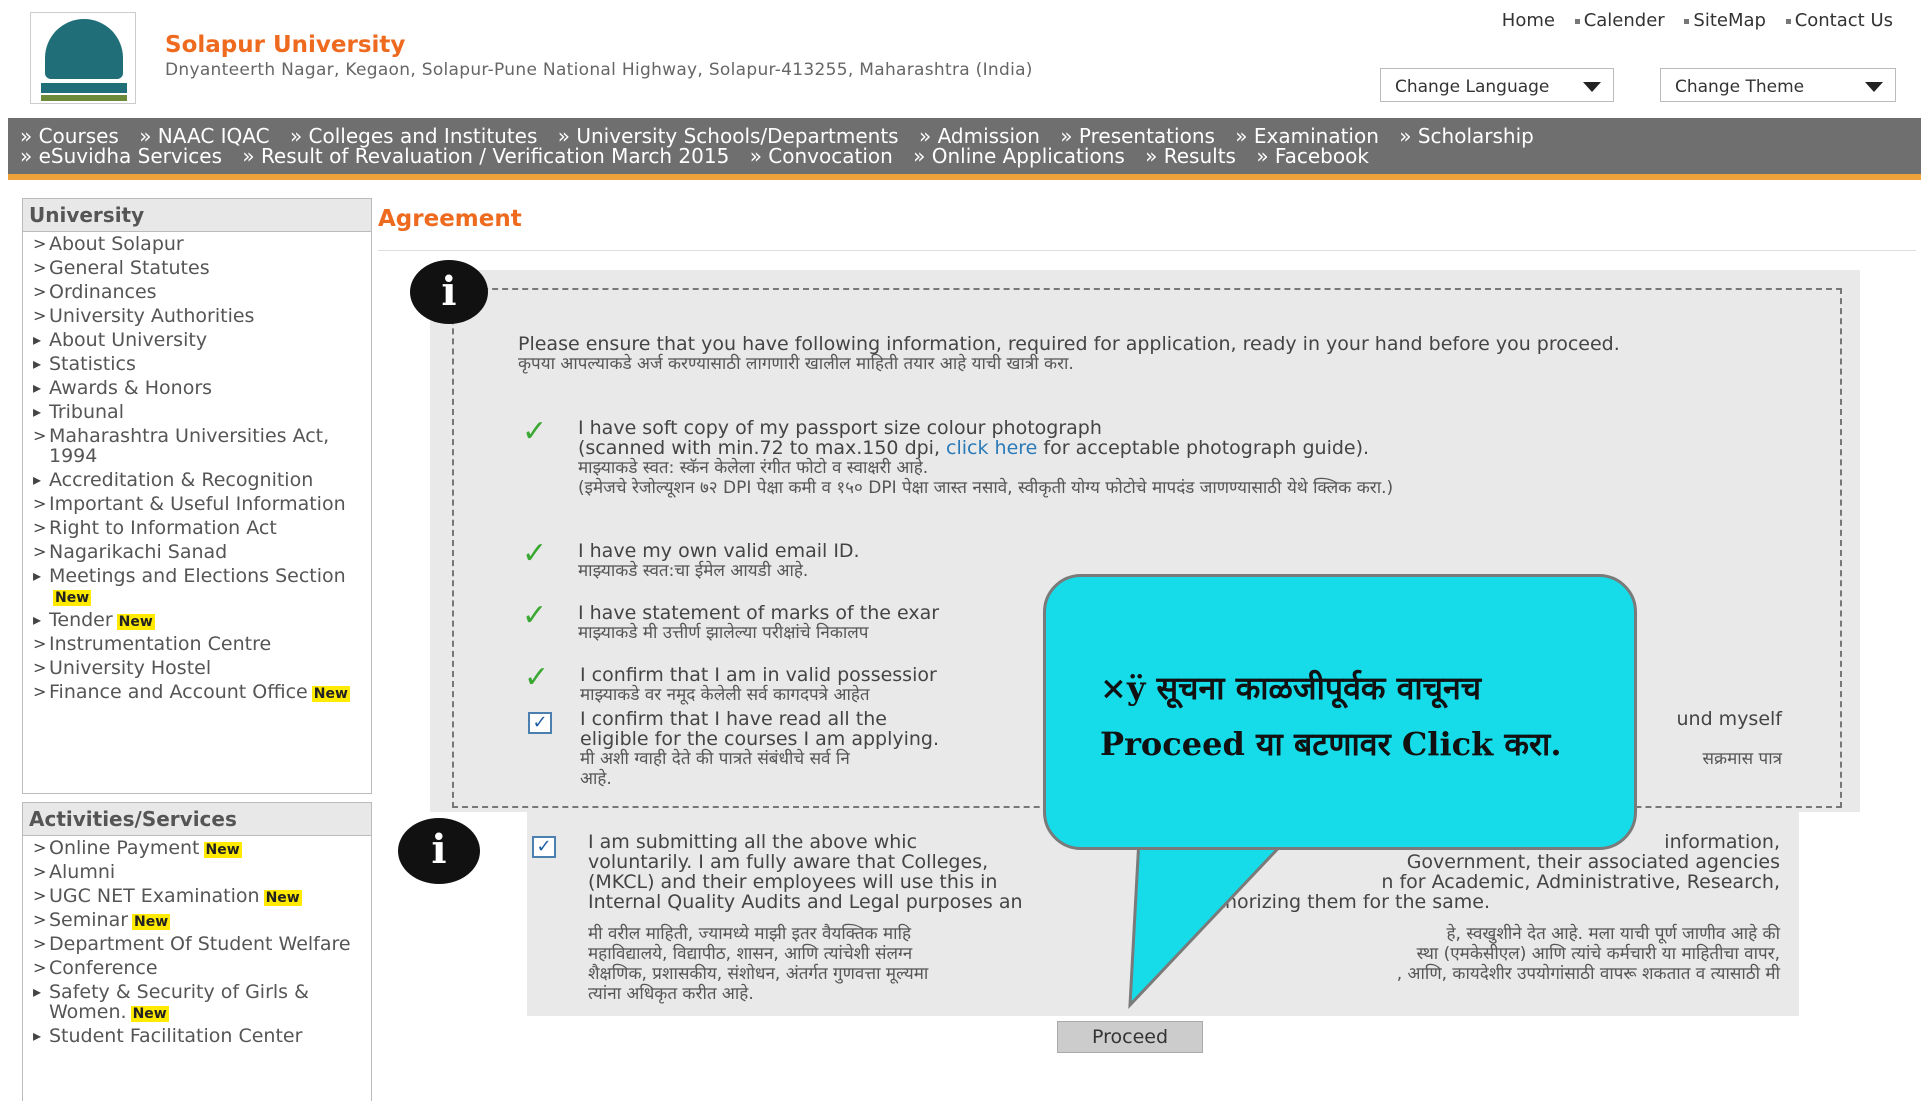 This screenshot has width=1929, height=1101. I want to click on photograph-guide-link: click here, so click(991, 448).